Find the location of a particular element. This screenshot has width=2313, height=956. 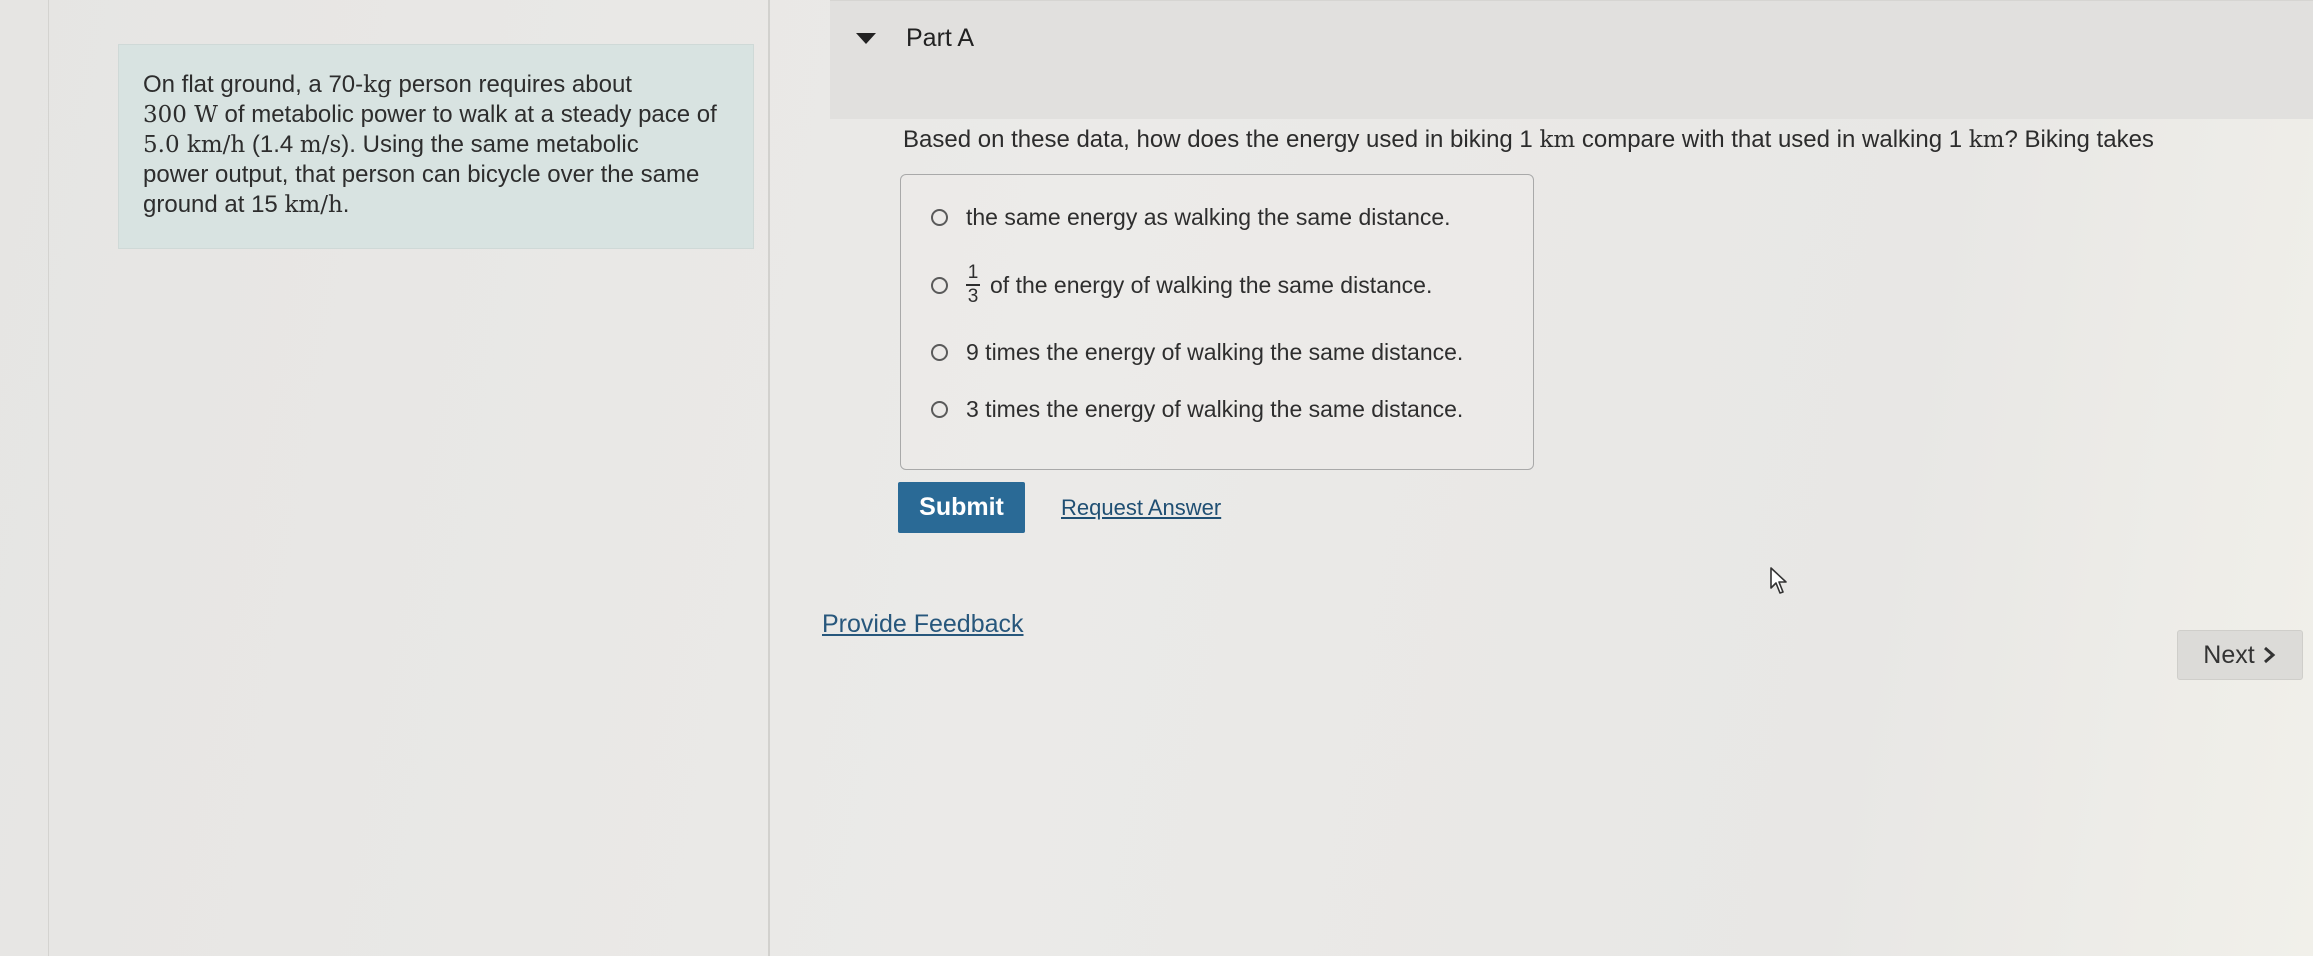

mouse-pointer-icon is located at coordinates (1778, 580).